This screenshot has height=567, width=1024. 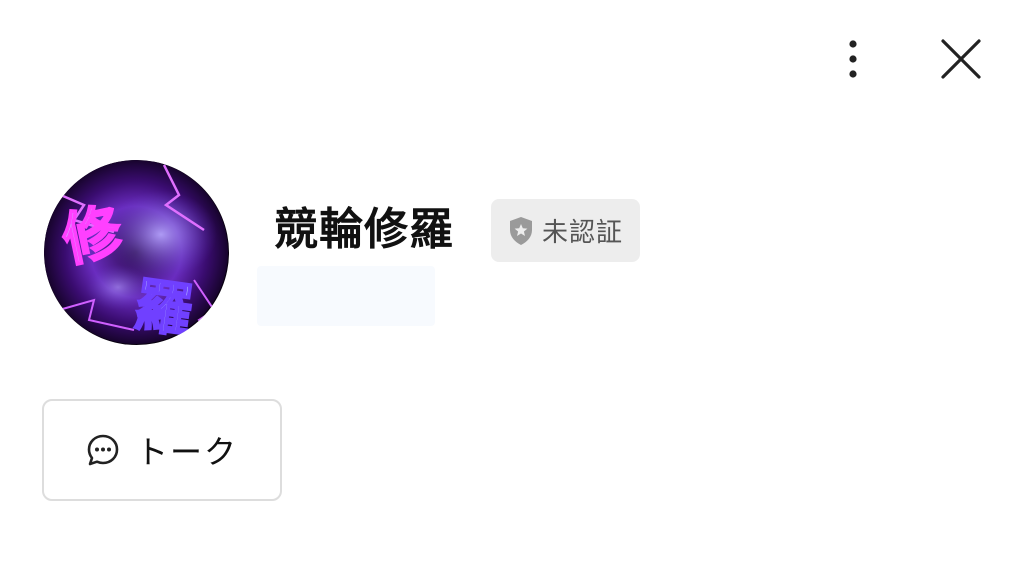 I want to click on talk-button: トーク, so click(x=162, y=450).